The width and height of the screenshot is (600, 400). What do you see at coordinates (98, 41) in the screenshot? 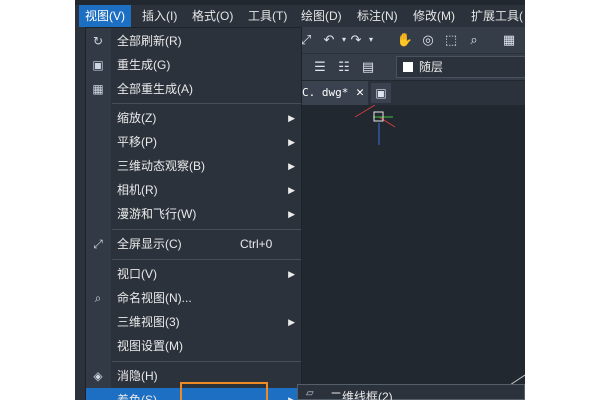
I see `refresh-icon: ↻` at bounding box center [98, 41].